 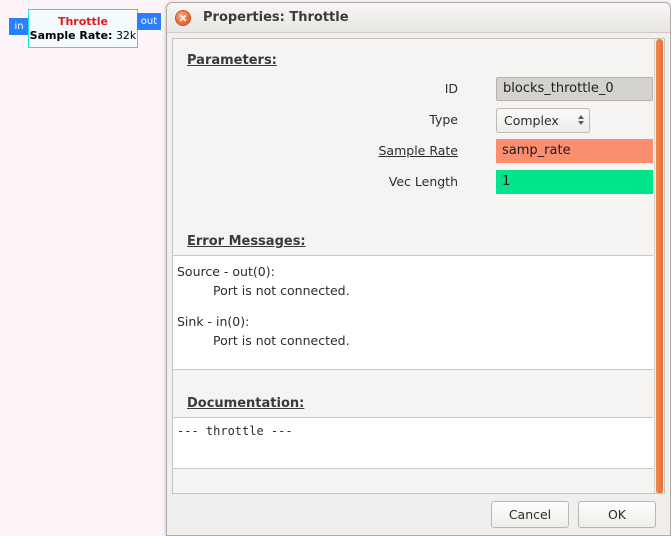 What do you see at coordinates (276, 17) in the screenshot?
I see `dialog-title: Properties: Throttle` at bounding box center [276, 17].